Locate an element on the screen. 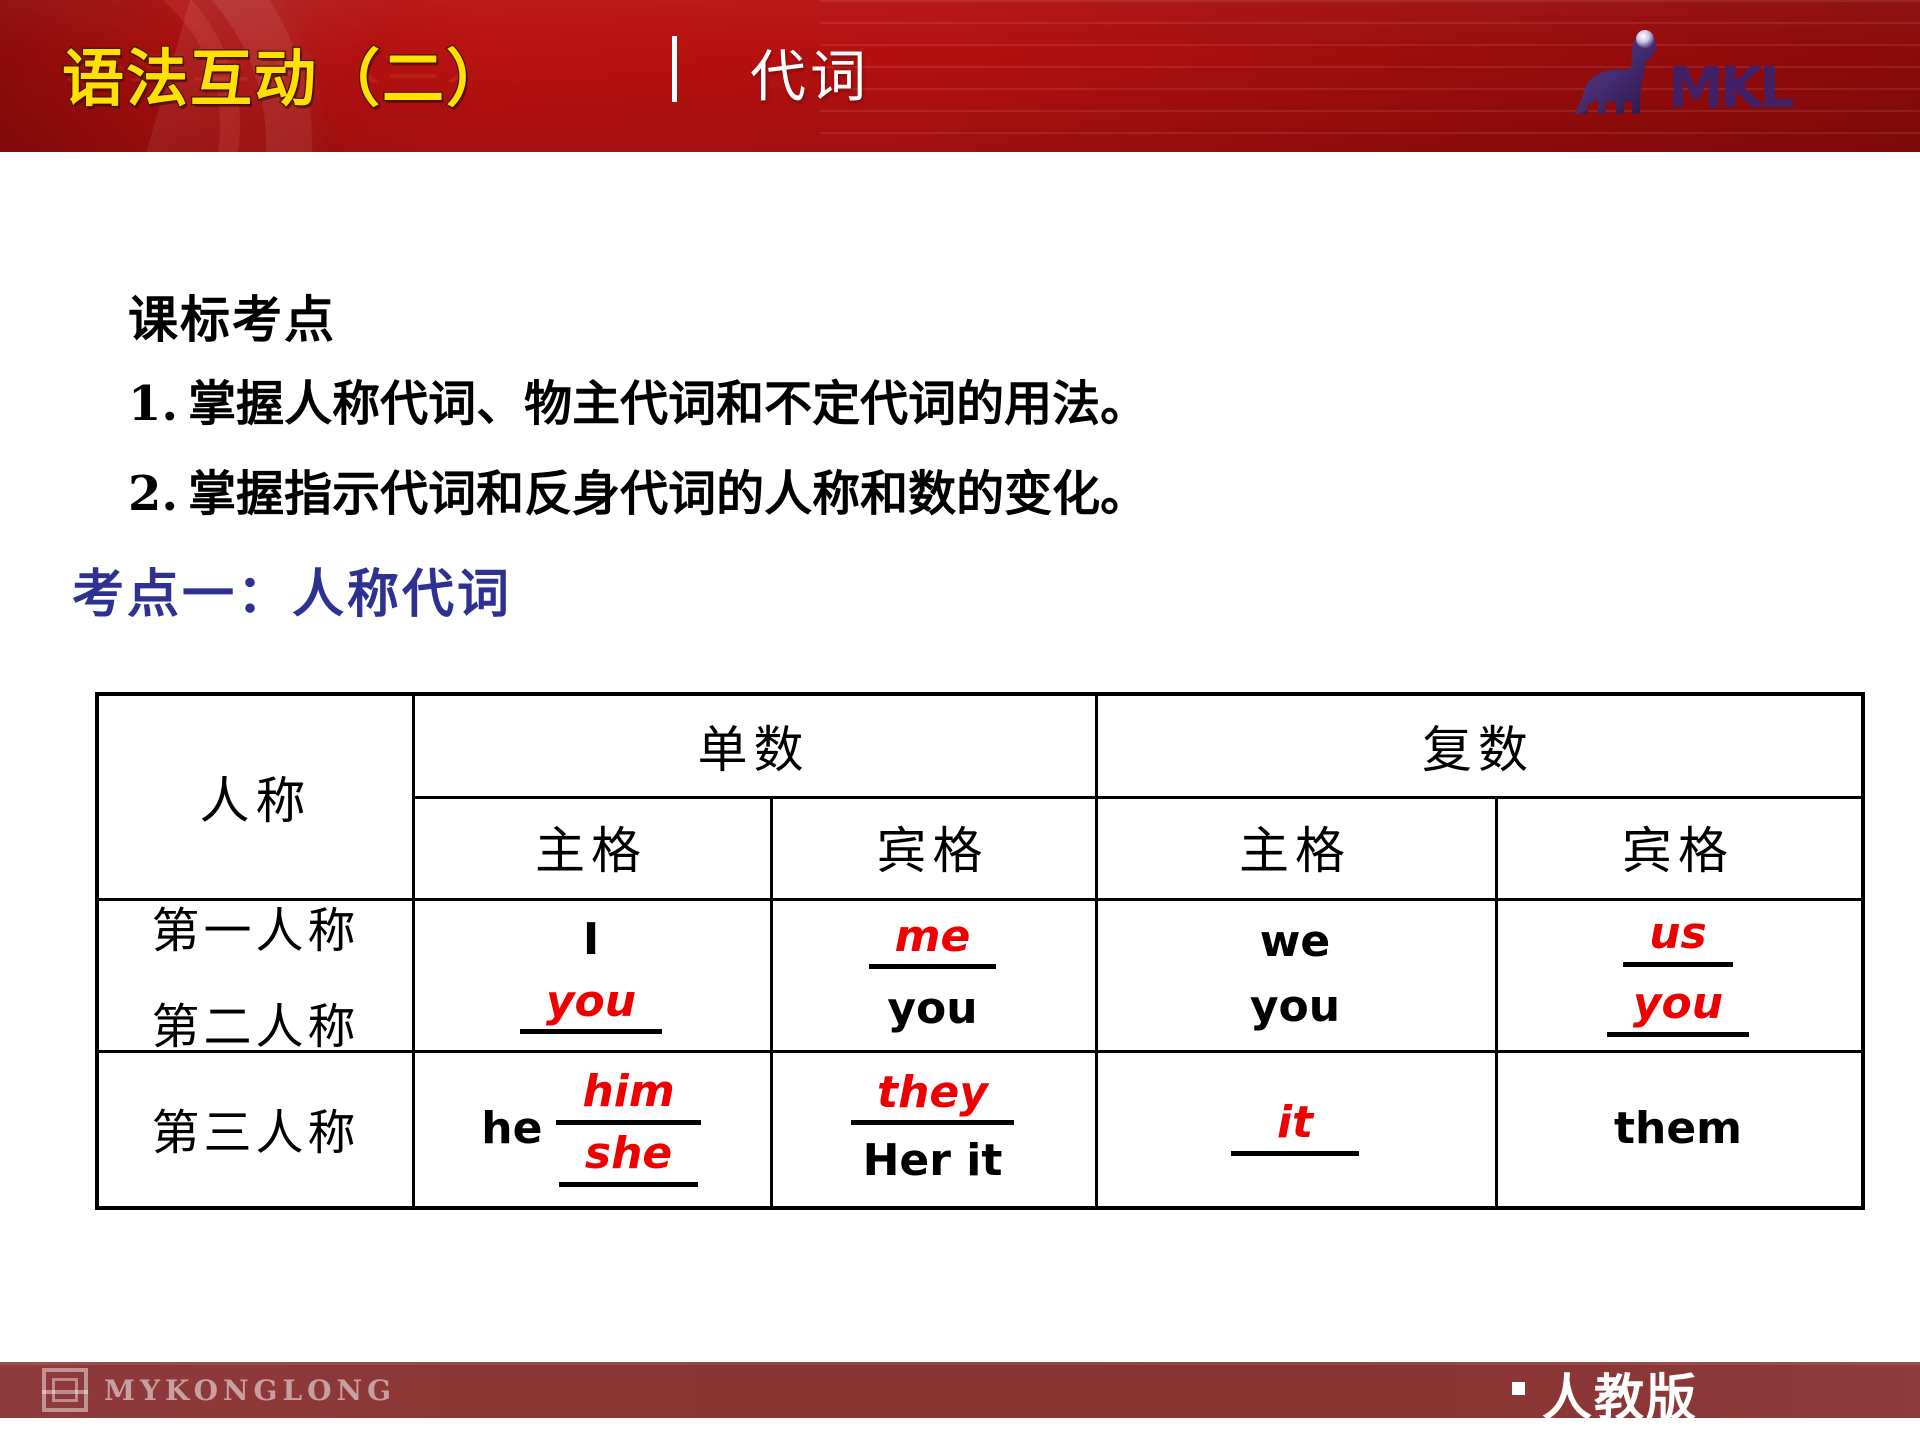 This screenshot has width=1920, height=1440. standards-item-1: 1. 掌握人称代词、物主代词和不定代词的用法。 is located at coordinates (638, 399).